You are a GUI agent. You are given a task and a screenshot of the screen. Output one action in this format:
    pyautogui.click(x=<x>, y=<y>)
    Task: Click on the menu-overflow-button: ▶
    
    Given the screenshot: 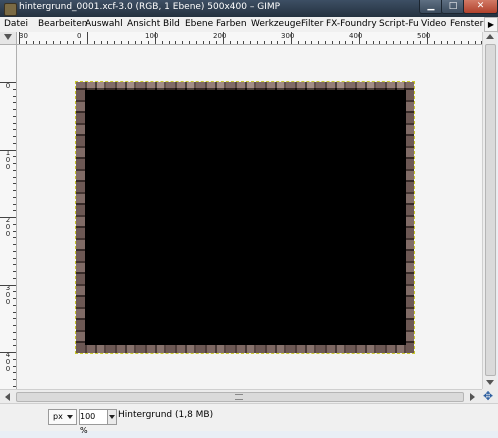 What is the action you would take?
    pyautogui.click(x=491, y=24)
    